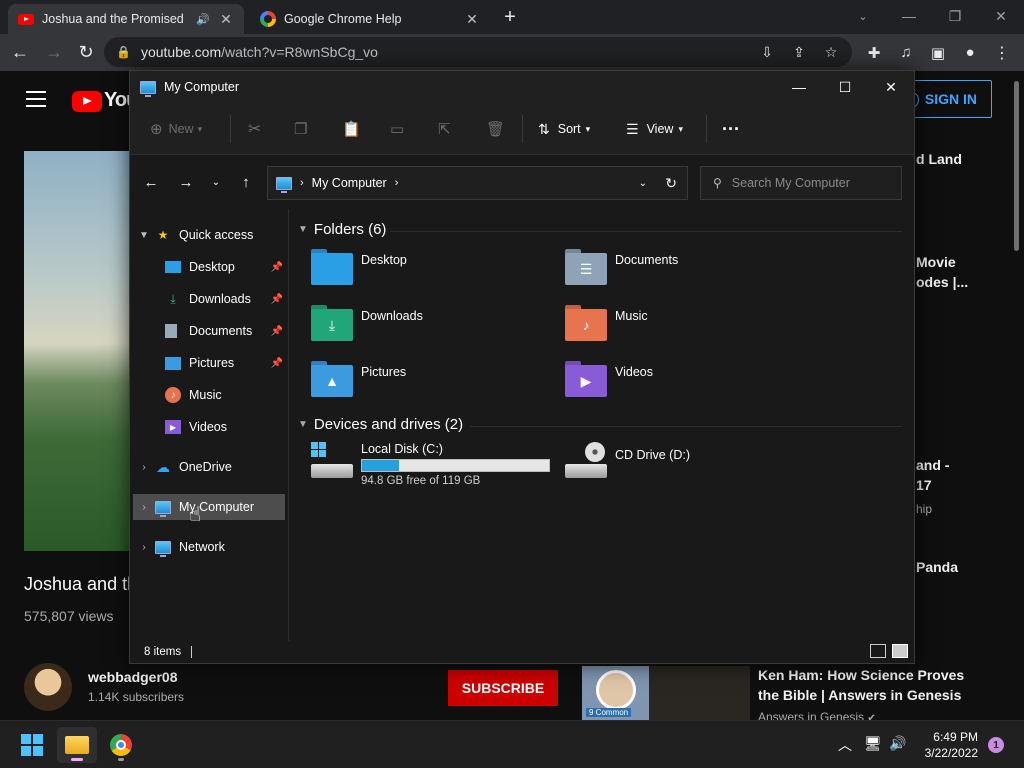  What do you see at coordinates (955, 16) in the screenshot?
I see `restore-button: ❐` at bounding box center [955, 16].